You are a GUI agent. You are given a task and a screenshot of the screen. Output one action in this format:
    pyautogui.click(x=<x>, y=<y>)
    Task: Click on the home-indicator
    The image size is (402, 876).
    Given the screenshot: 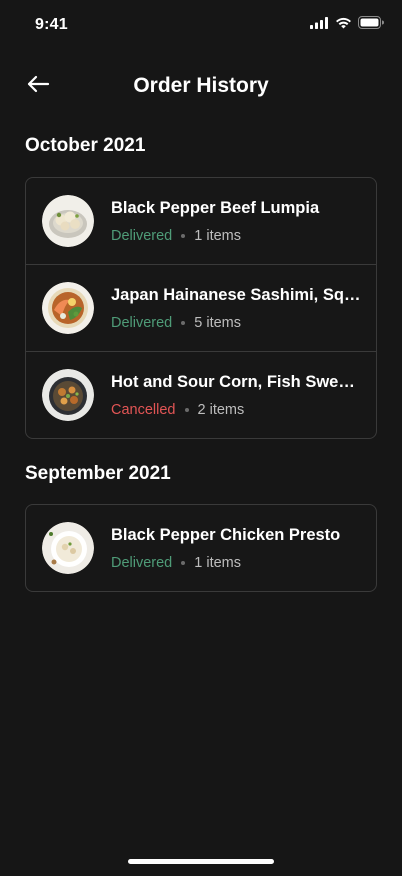 What is the action you would take?
    pyautogui.click(x=201, y=861)
    